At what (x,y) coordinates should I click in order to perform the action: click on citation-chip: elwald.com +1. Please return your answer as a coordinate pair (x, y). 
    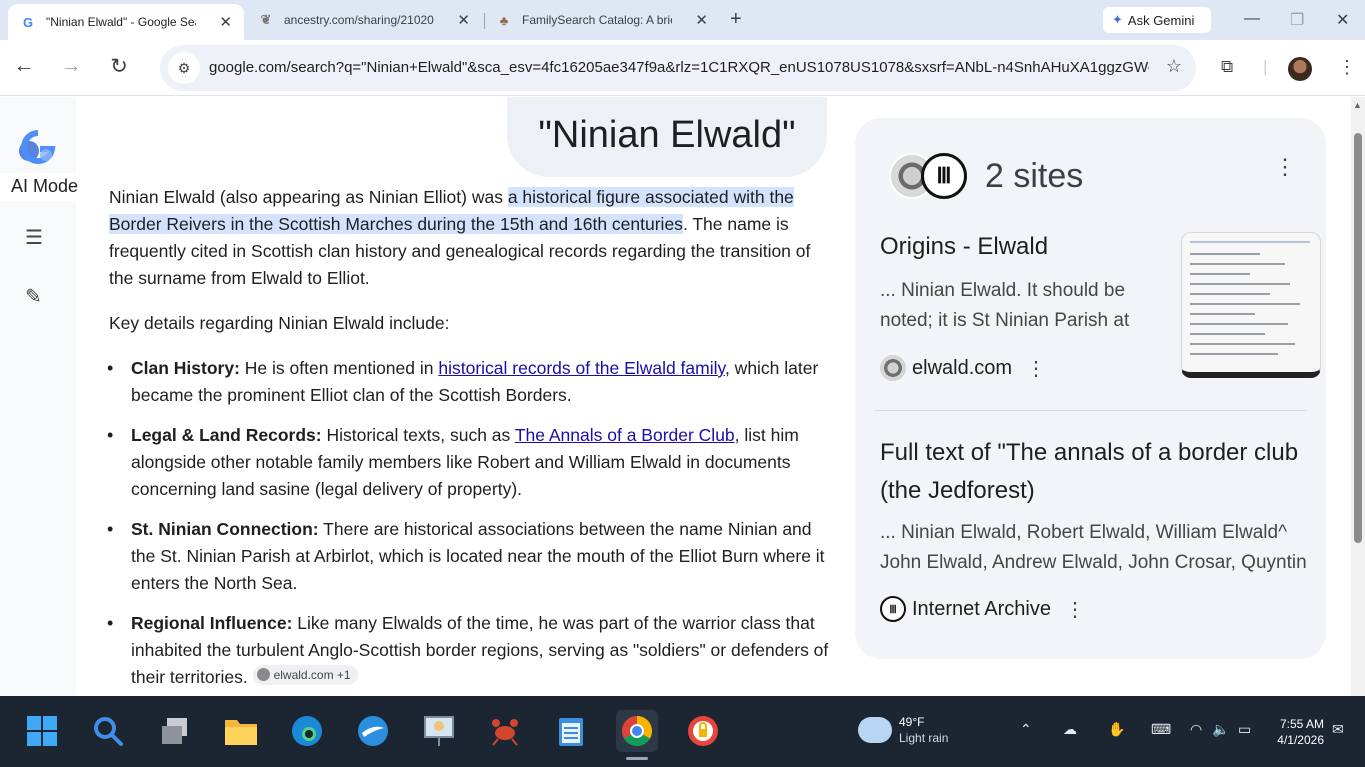
    Looking at the image, I should click on (305, 674).